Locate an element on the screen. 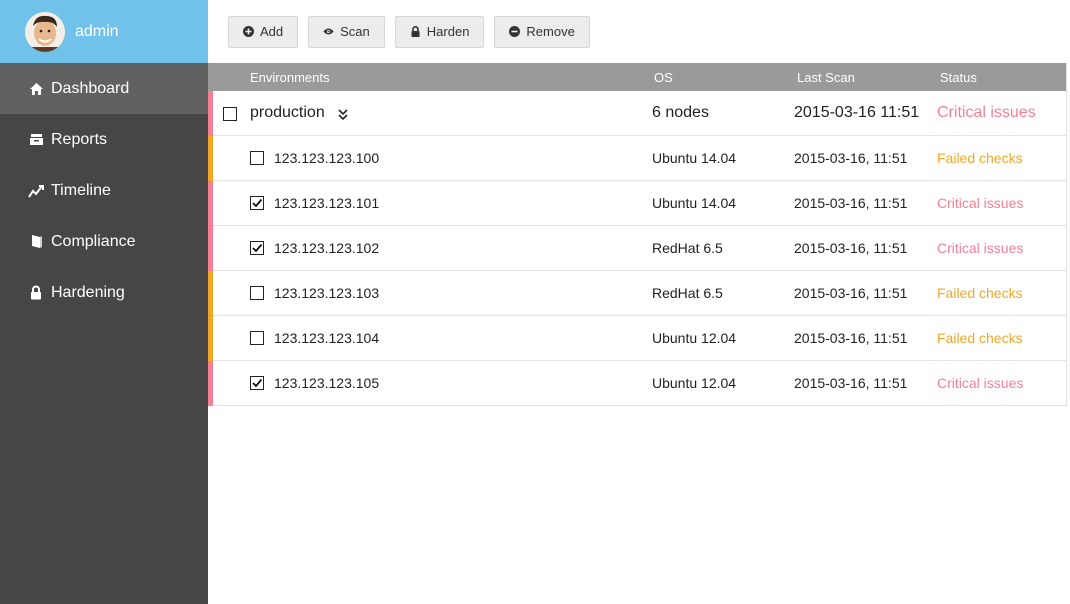 This screenshot has width=1070, height=604. harden-button-label: Harden is located at coordinates (448, 31).